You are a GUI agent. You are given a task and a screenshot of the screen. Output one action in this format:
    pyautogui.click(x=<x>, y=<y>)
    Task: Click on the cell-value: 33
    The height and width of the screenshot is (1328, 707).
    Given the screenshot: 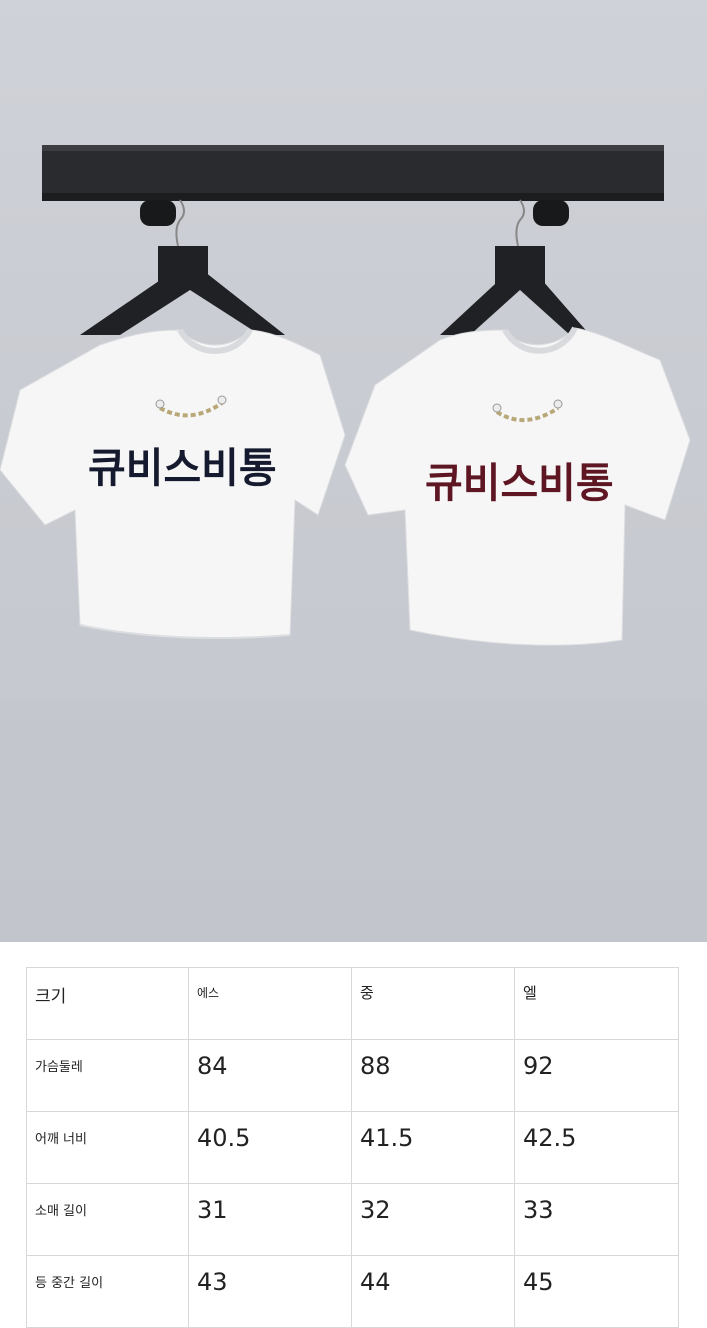 What is the action you would take?
    pyautogui.click(x=596, y=1219)
    